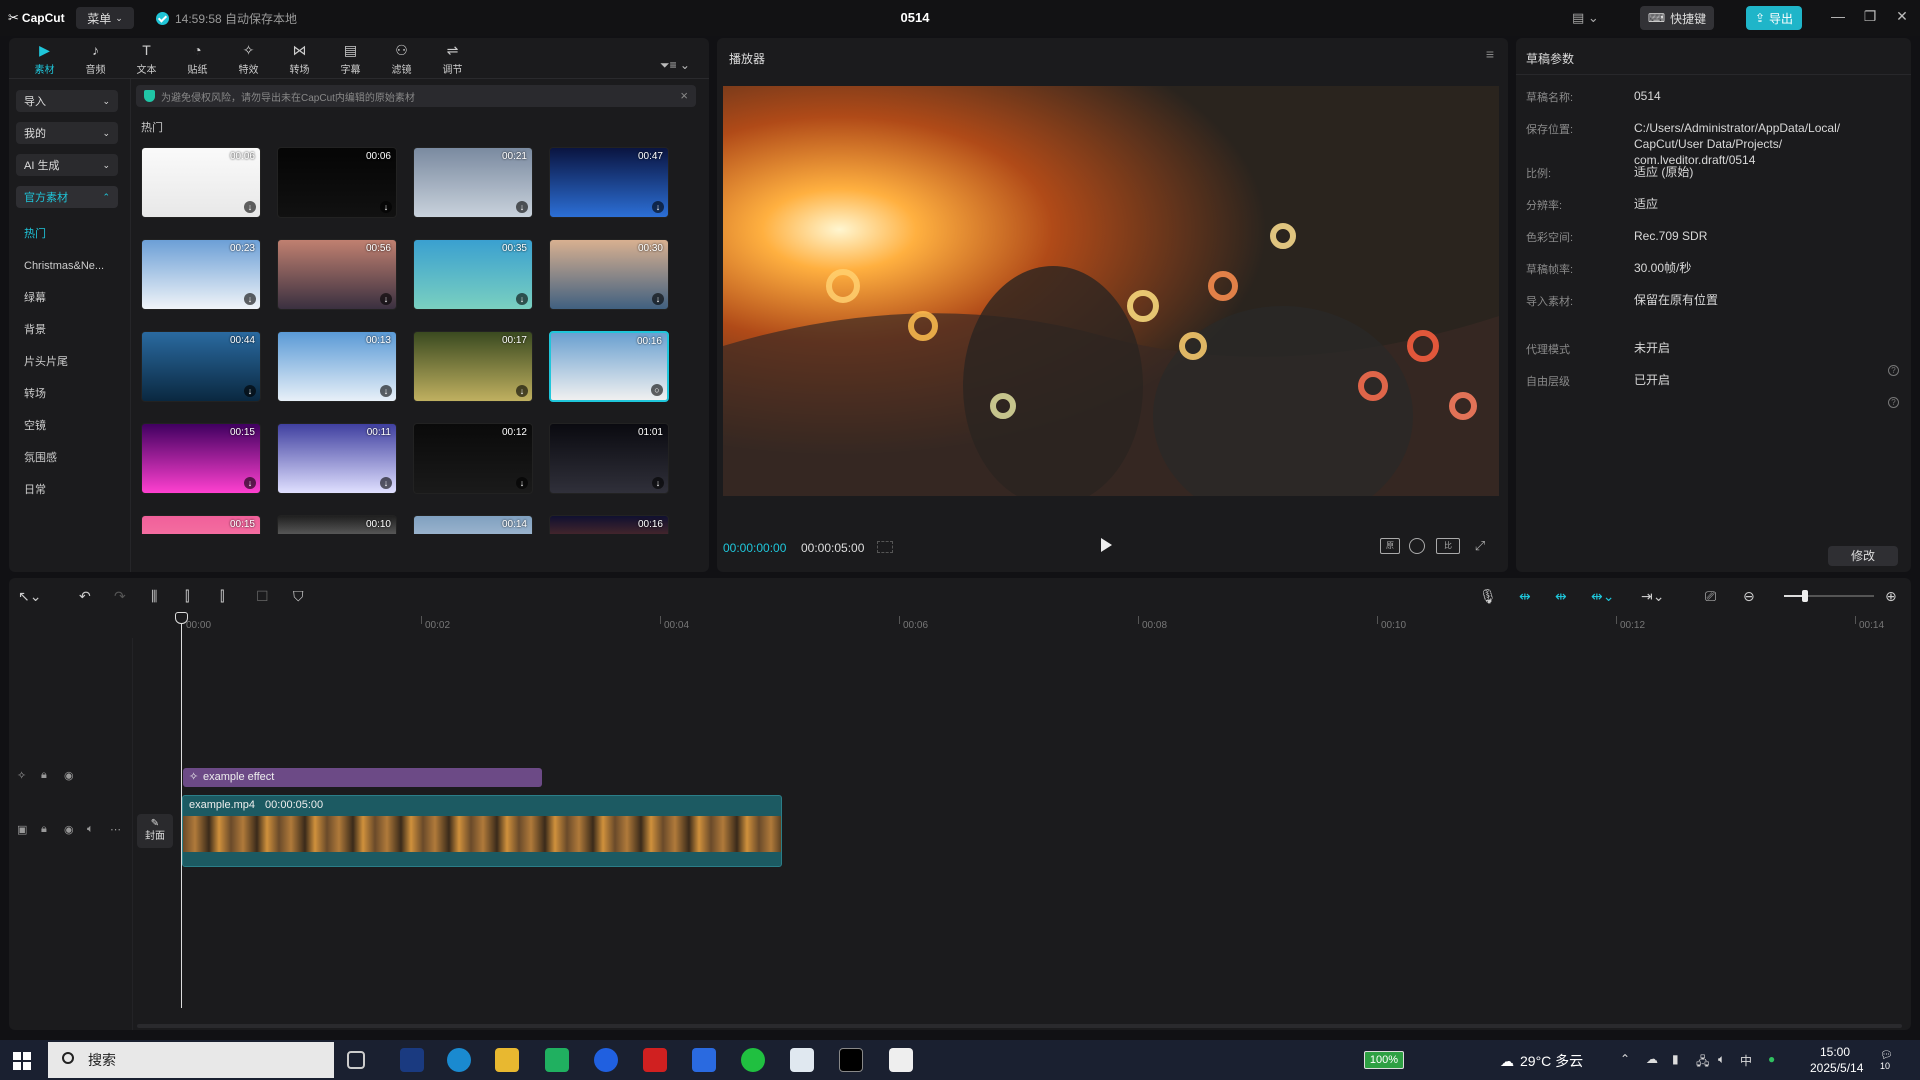 This screenshot has height=1080, width=1920. What do you see at coordinates (1480, 546) in the screenshot?
I see `fullscreen-icon: ⤢` at bounding box center [1480, 546].